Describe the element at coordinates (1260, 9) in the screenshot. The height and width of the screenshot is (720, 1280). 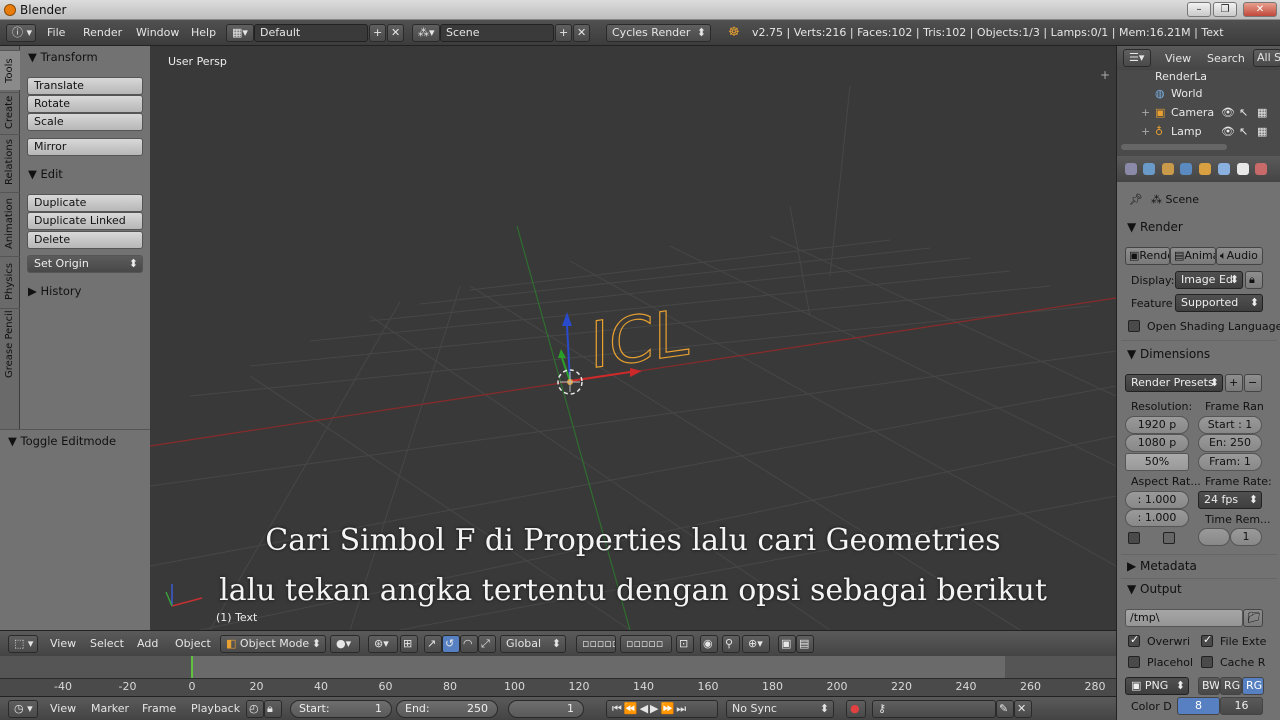
I see `close-button: ✕` at that location.